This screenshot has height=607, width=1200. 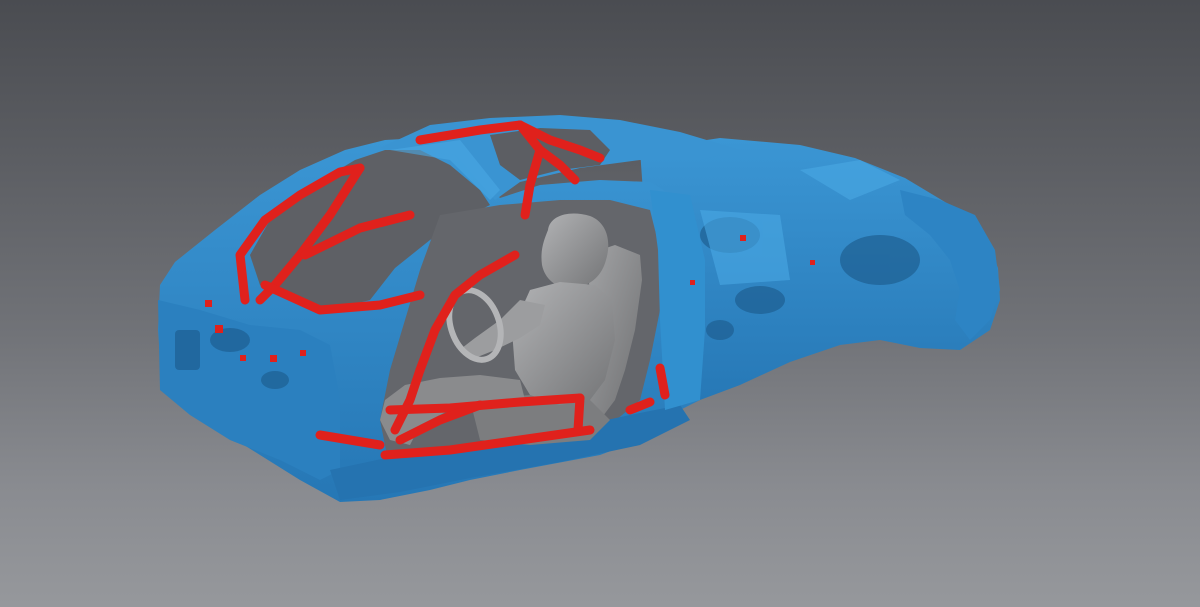 I want to click on driver-torso, so click(x=563, y=343).